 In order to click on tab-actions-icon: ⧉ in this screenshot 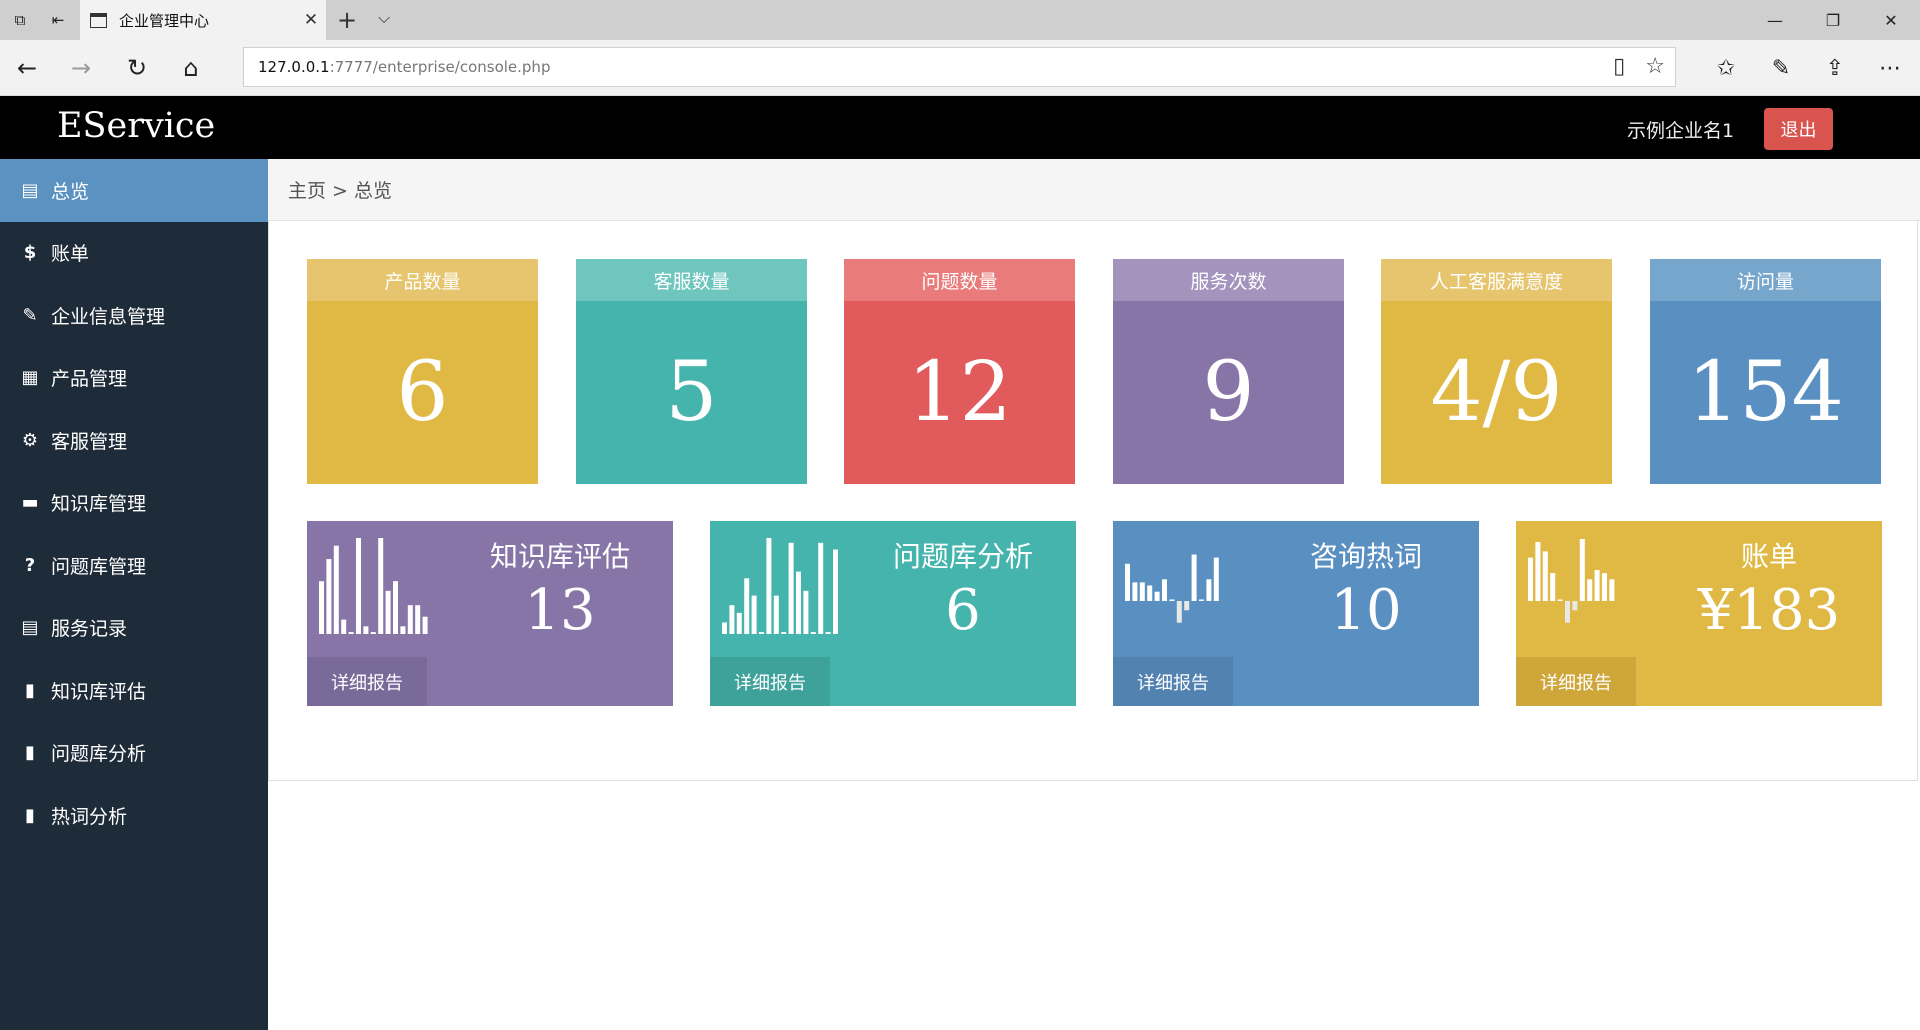, I will do `click(20, 20)`.